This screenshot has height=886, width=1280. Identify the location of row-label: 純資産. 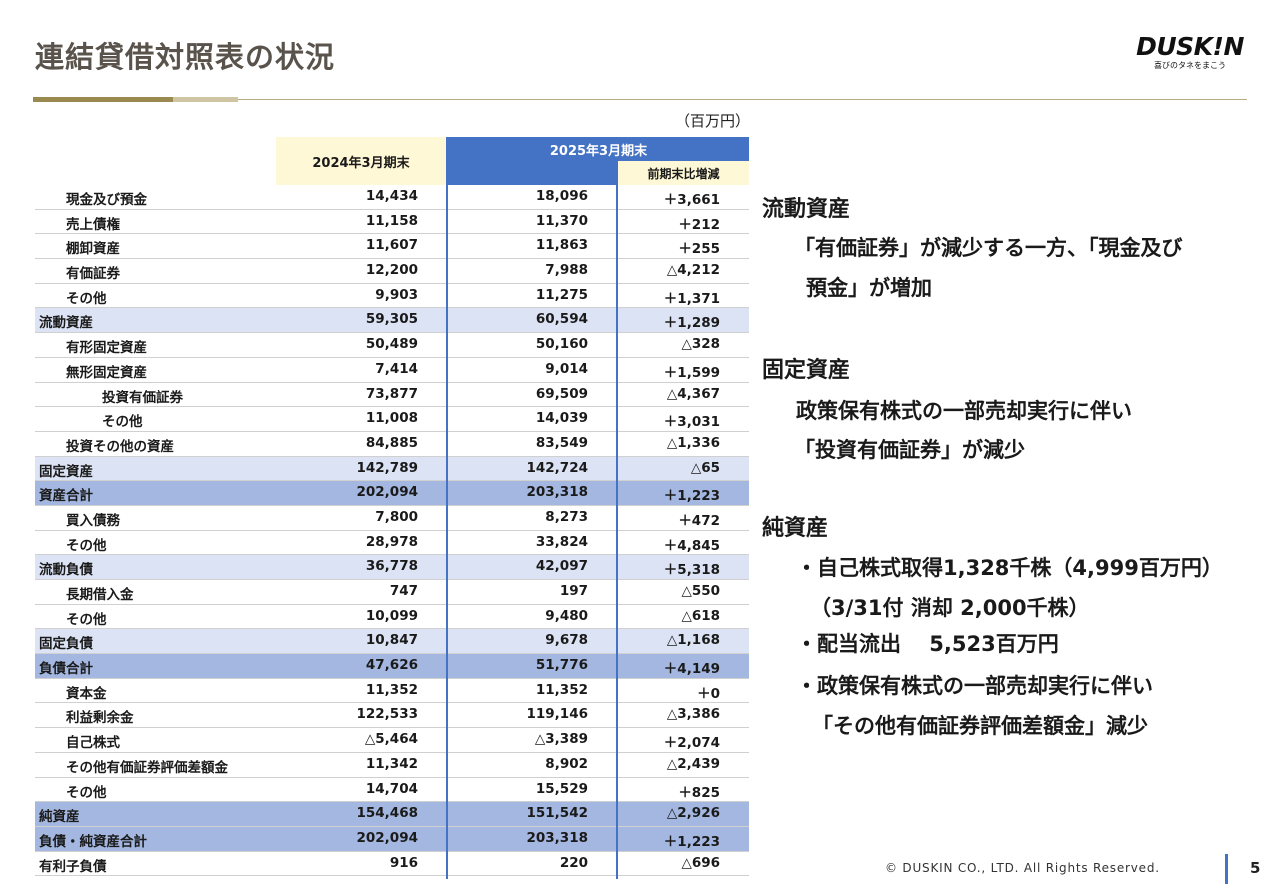
(59, 817).